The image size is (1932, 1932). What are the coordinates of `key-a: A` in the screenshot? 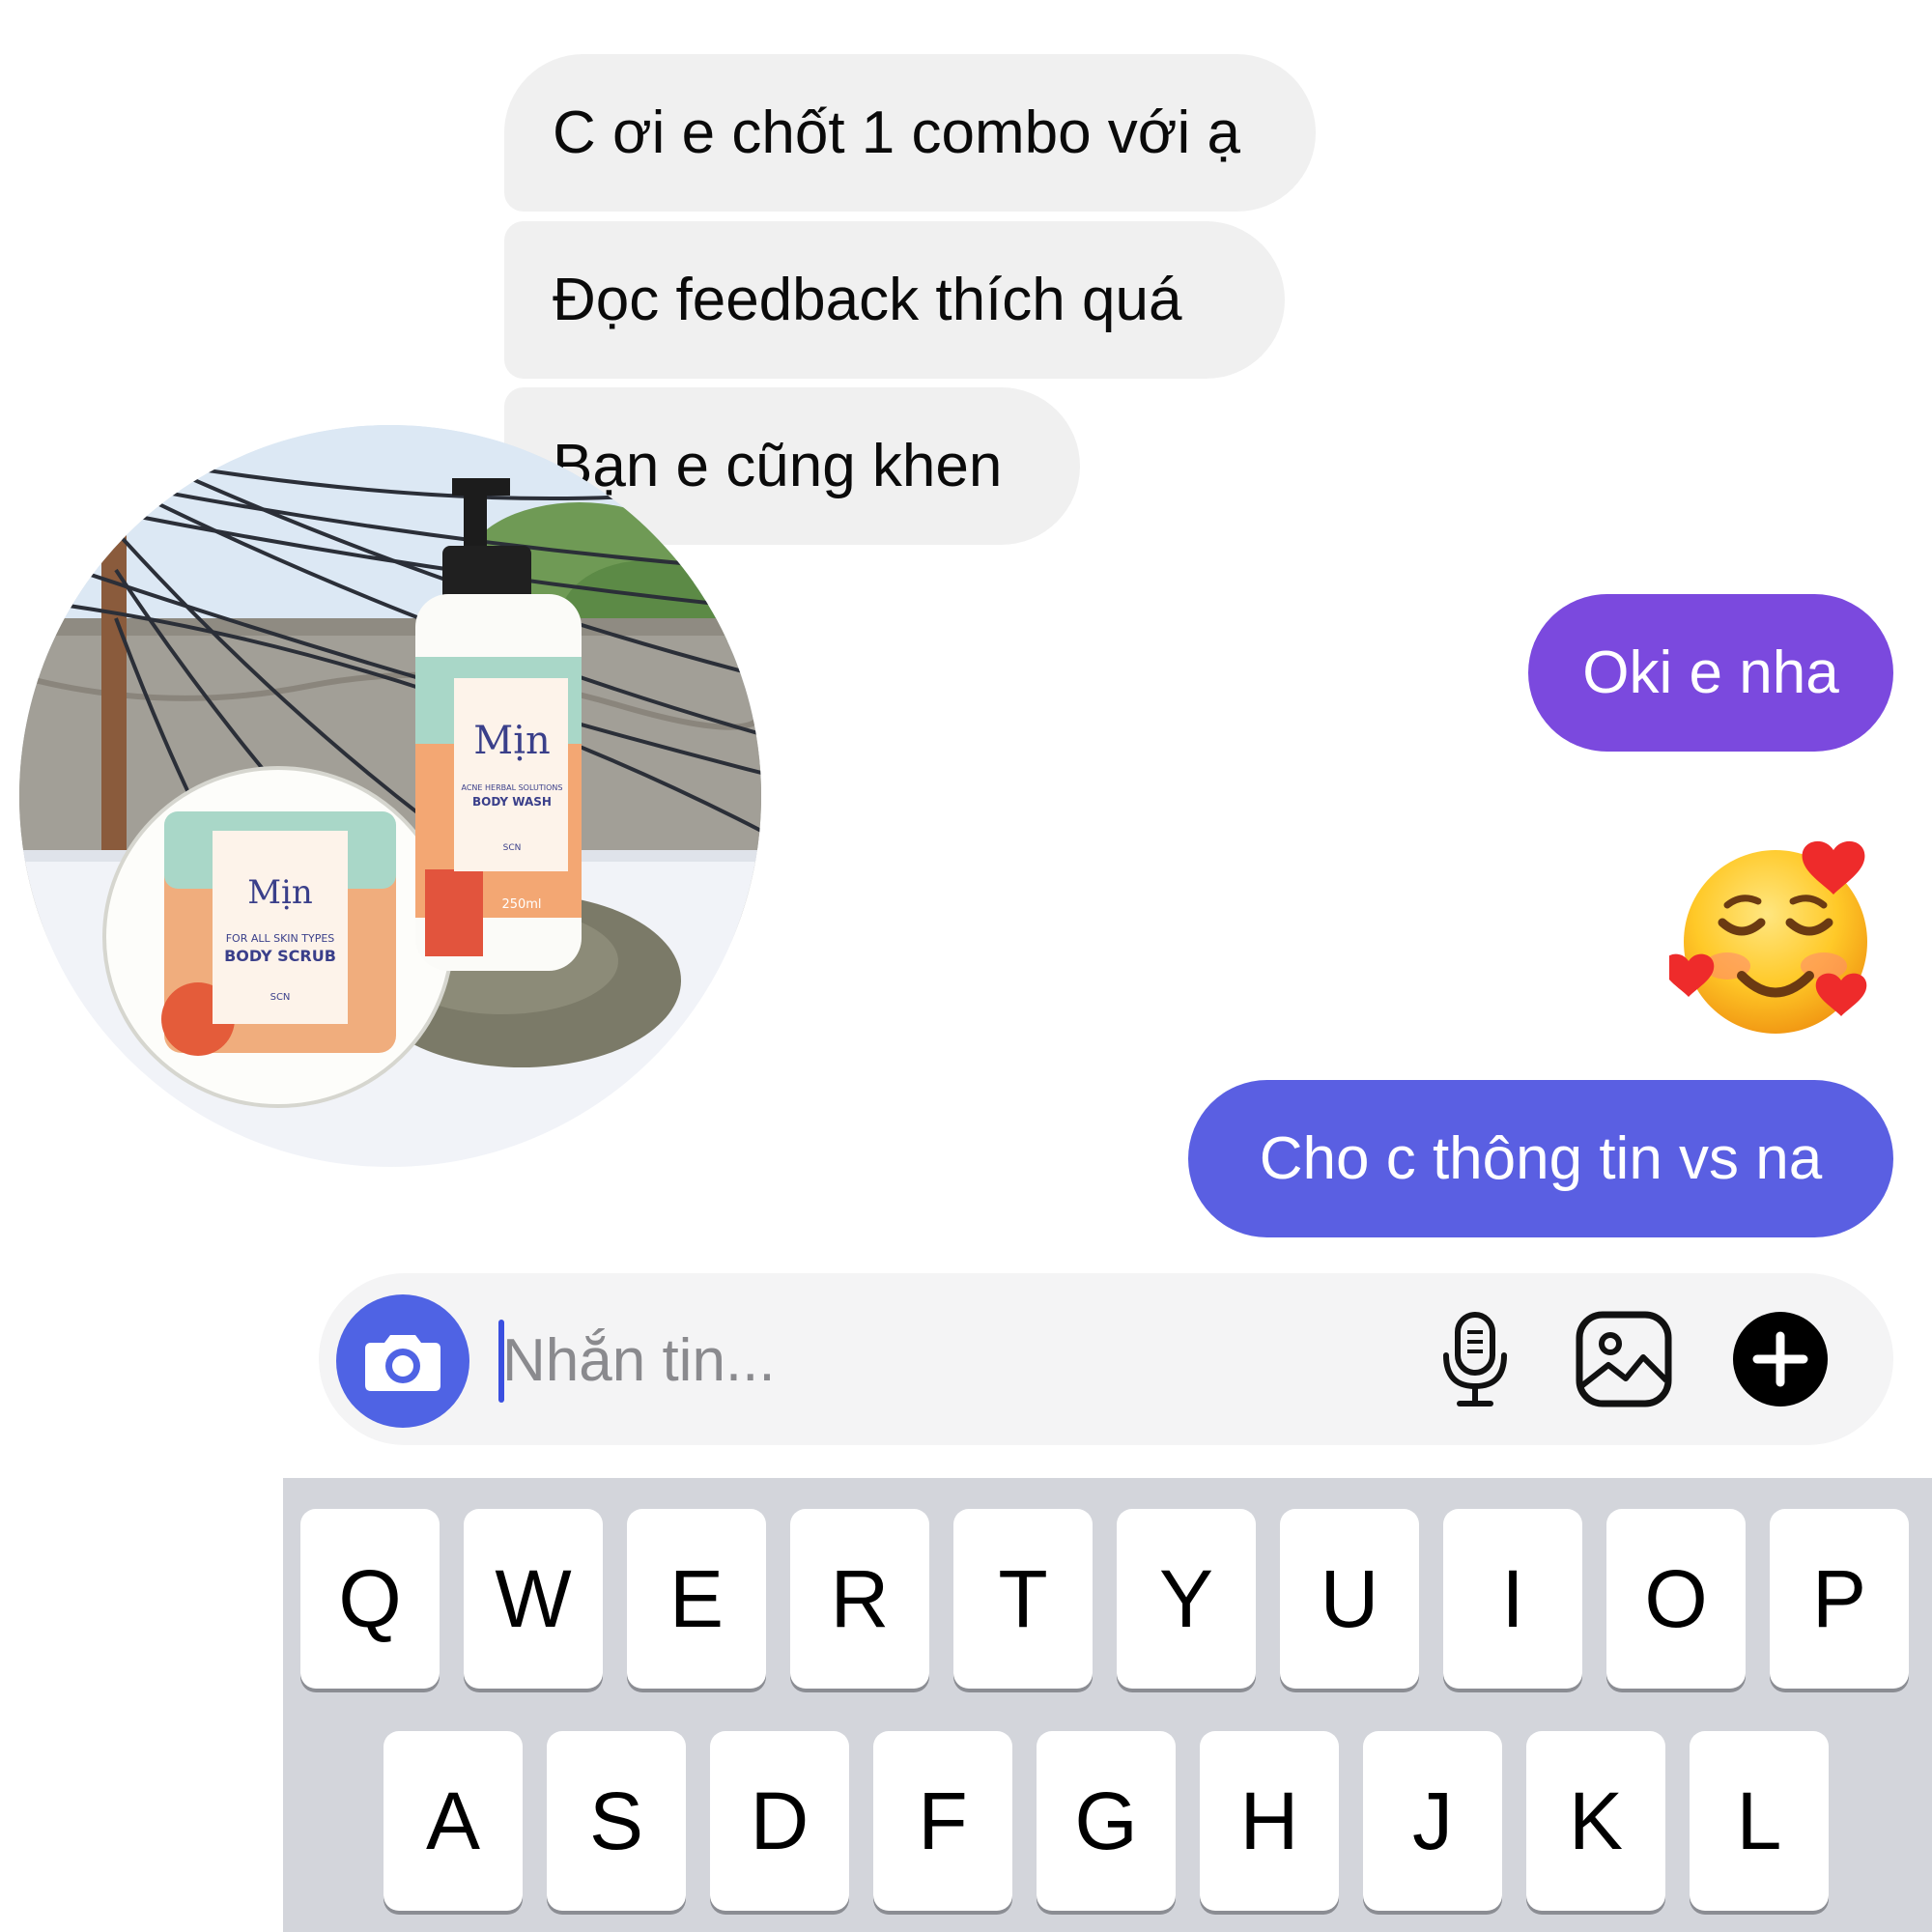 It's located at (453, 1821).